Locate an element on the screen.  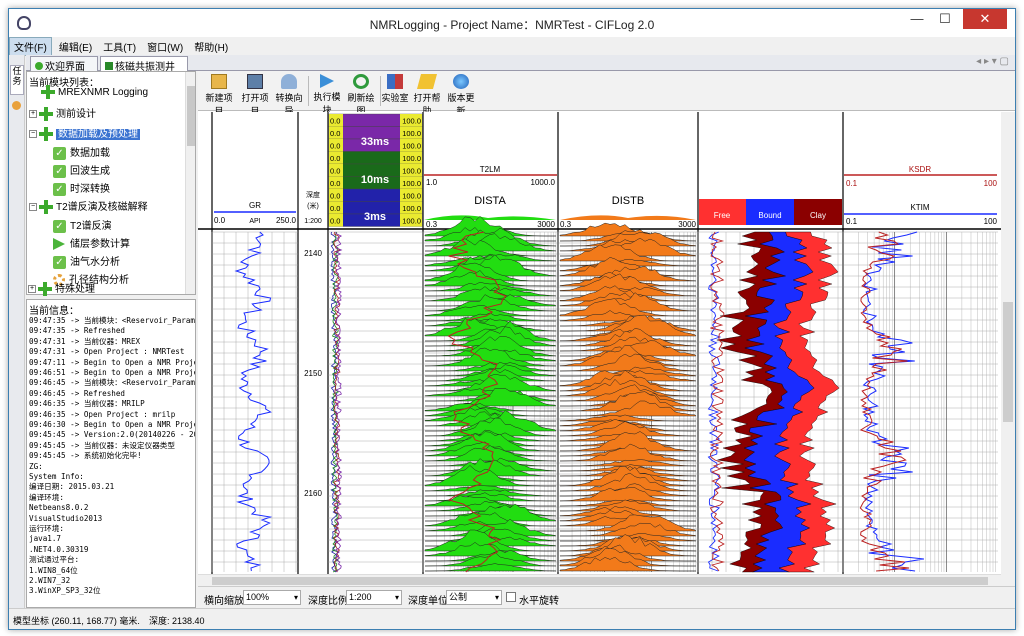
dista-max-label: 3000 is located at coordinates (546, 224).